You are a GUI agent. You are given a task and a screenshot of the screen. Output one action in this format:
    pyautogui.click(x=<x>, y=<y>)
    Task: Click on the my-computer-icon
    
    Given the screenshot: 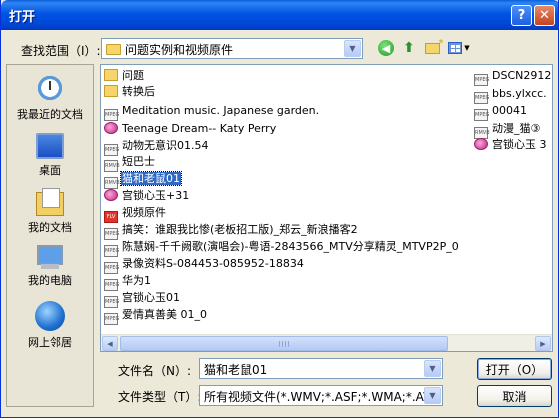 What is the action you would take?
    pyautogui.click(x=50, y=257)
    